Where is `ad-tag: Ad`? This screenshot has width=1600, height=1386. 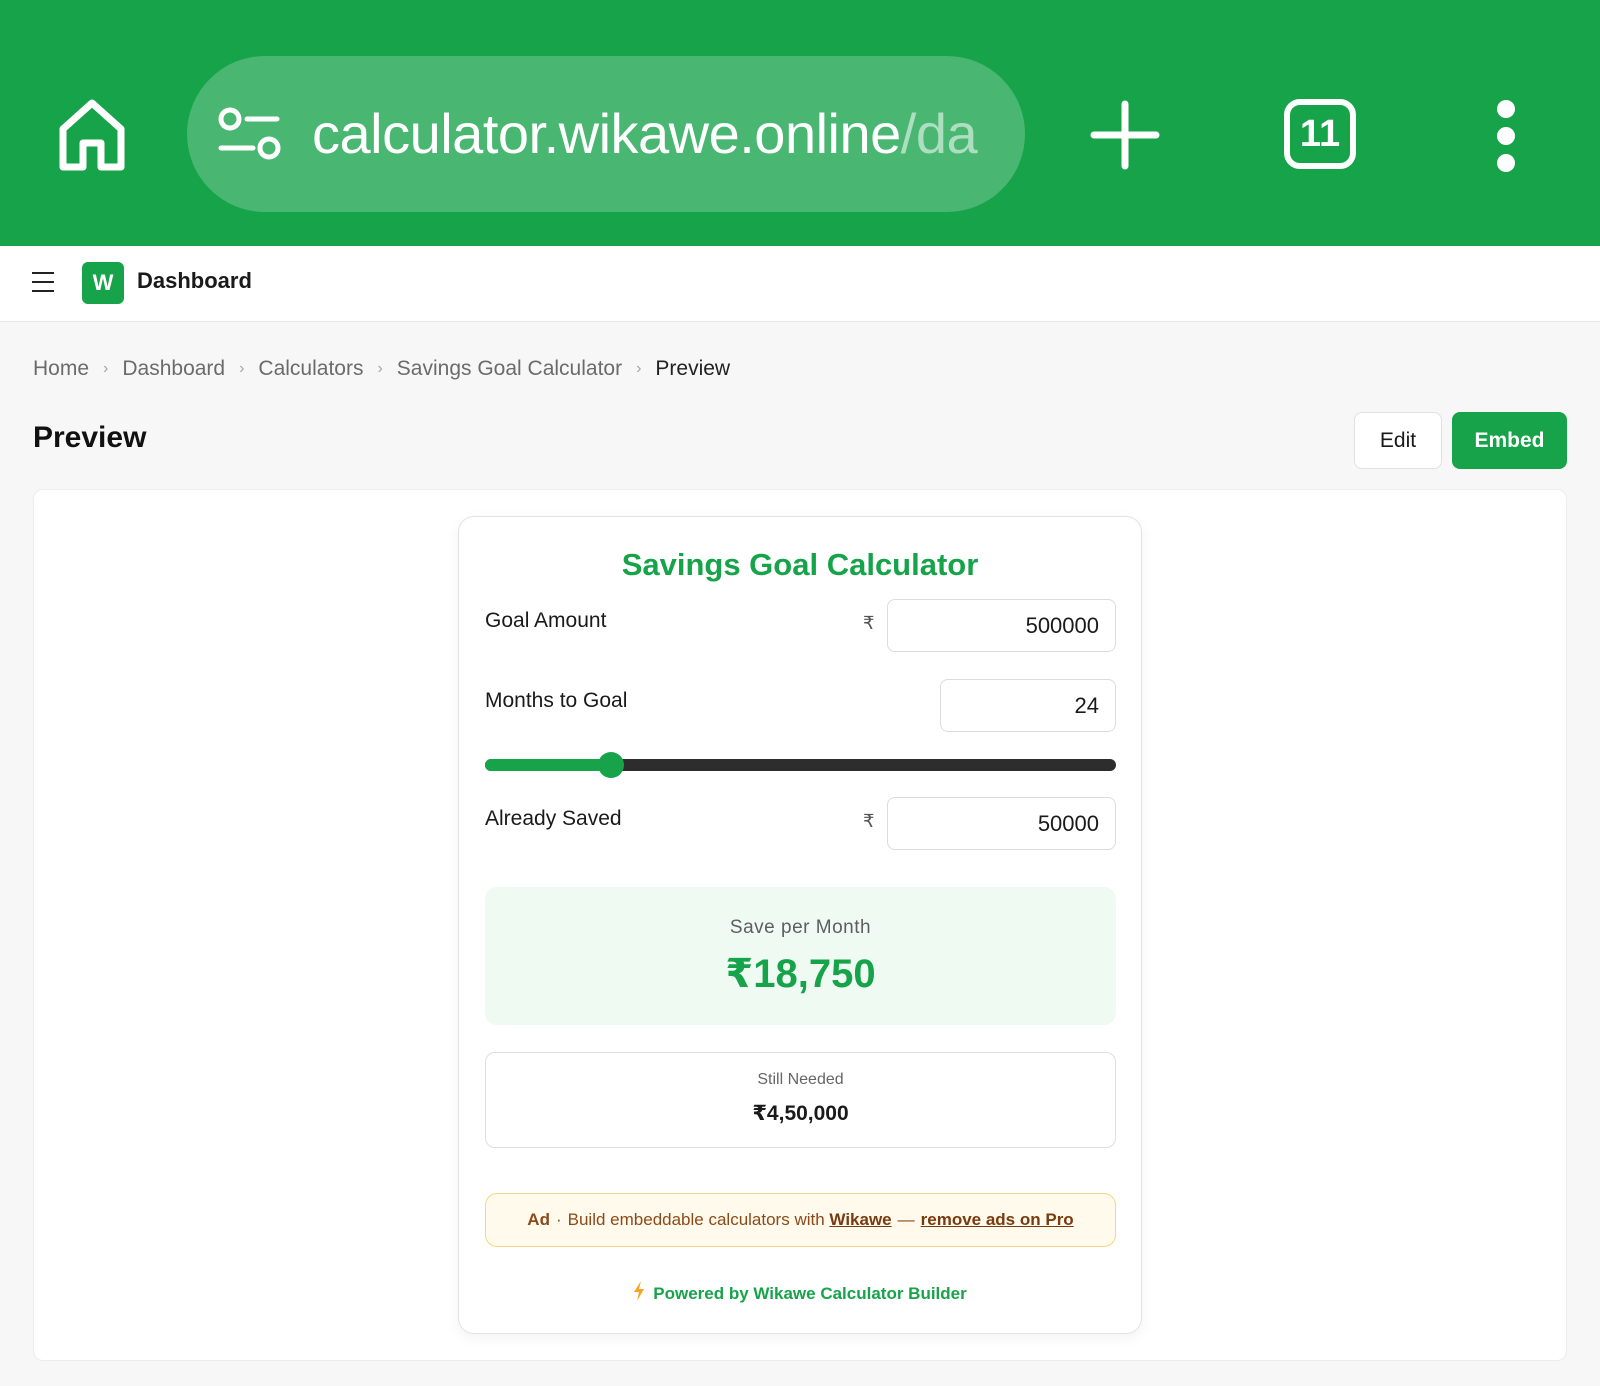
ad-tag: Ad is located at coordinates (538, 1219).